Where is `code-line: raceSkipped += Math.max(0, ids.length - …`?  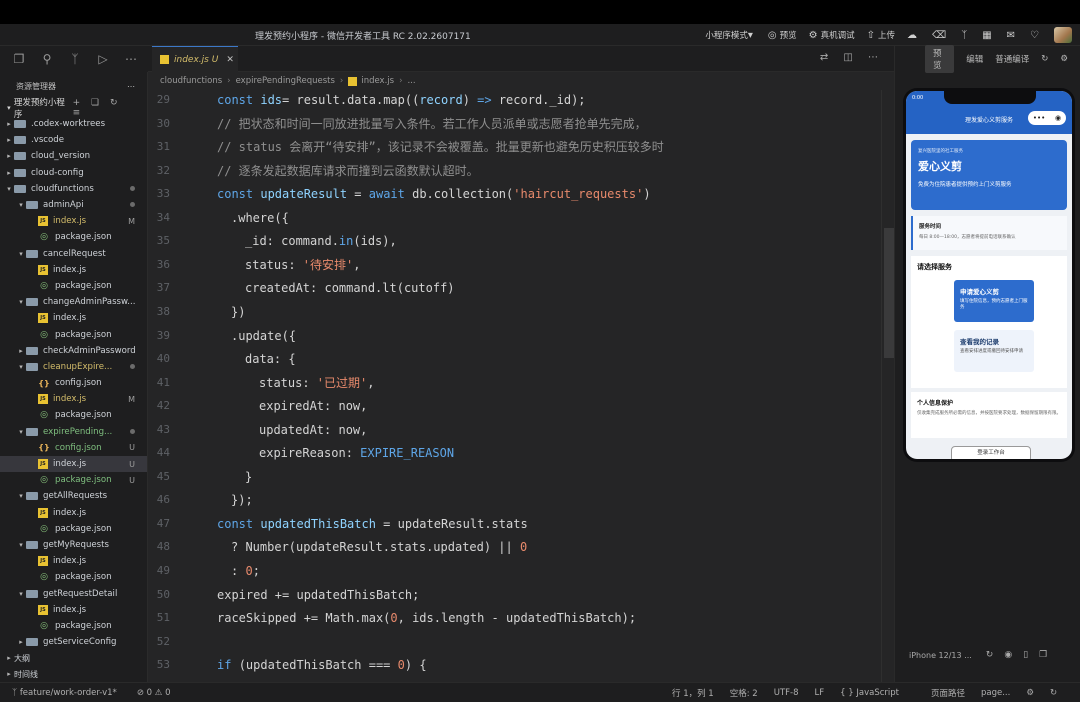 code-line: raceSkipped += Math.max(0, ids.length - … is located at coordinates (426, 618).